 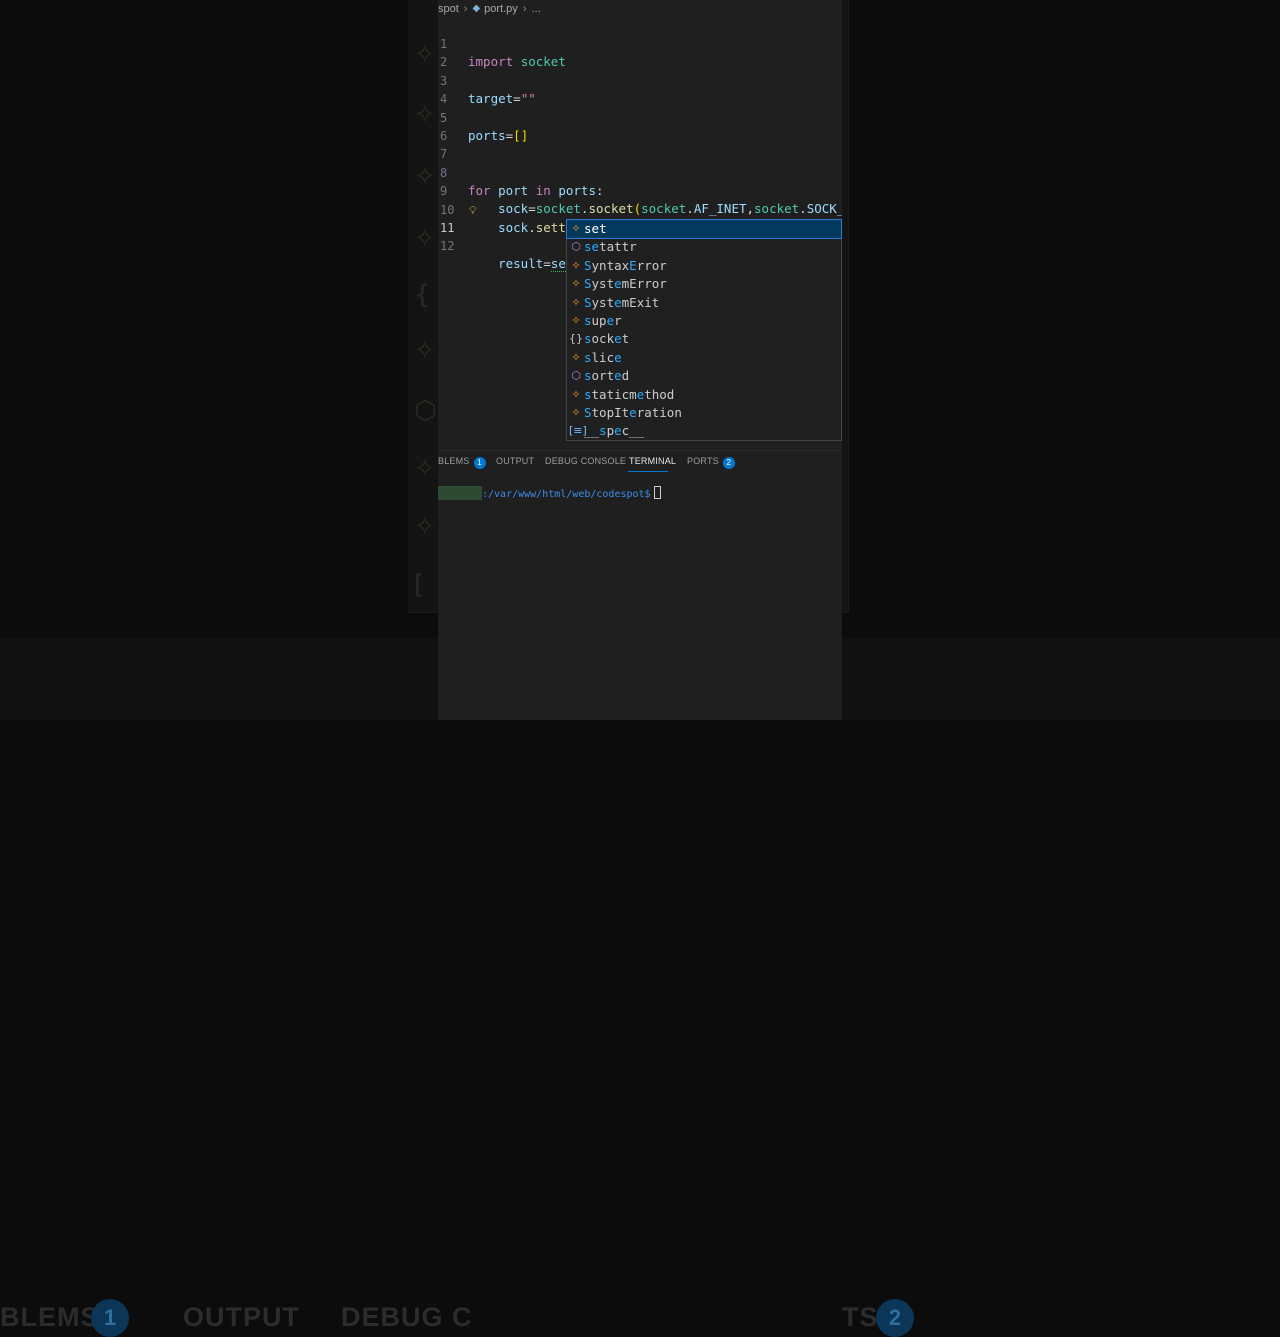 I want to click on code-line: 4, so click(x=640, y=89).